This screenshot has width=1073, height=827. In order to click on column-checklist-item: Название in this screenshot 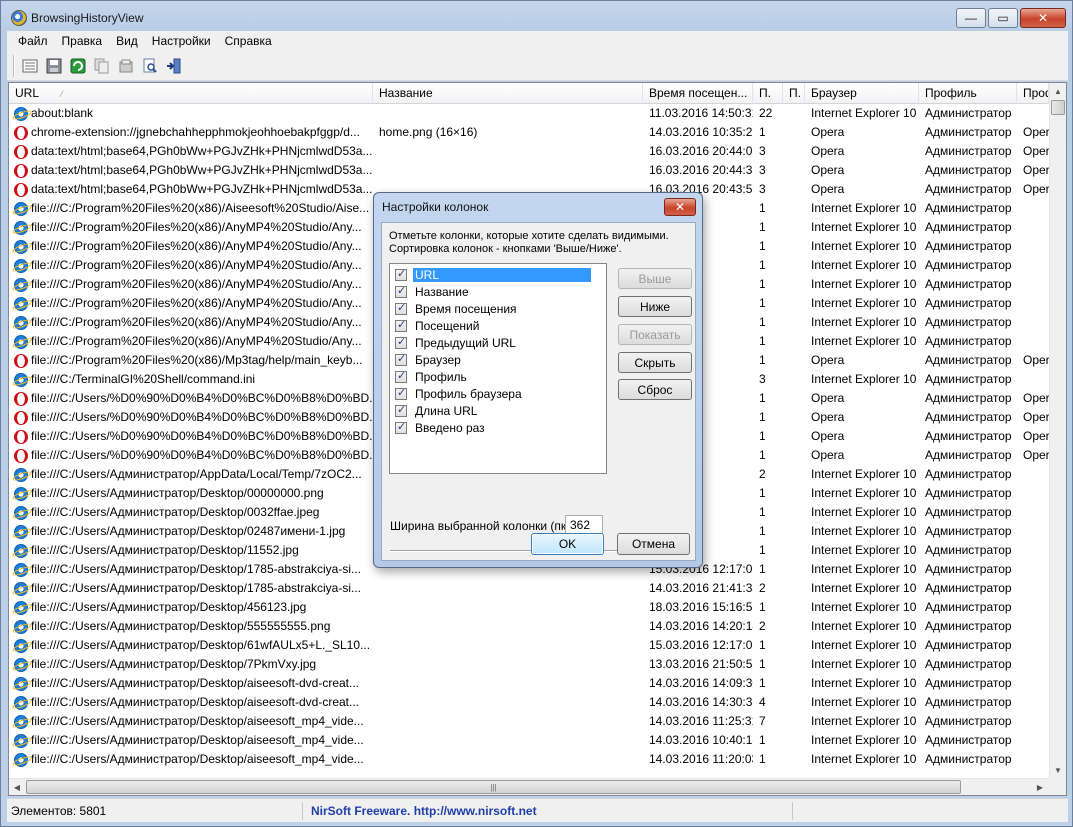, I will do `click(498, 291)`.